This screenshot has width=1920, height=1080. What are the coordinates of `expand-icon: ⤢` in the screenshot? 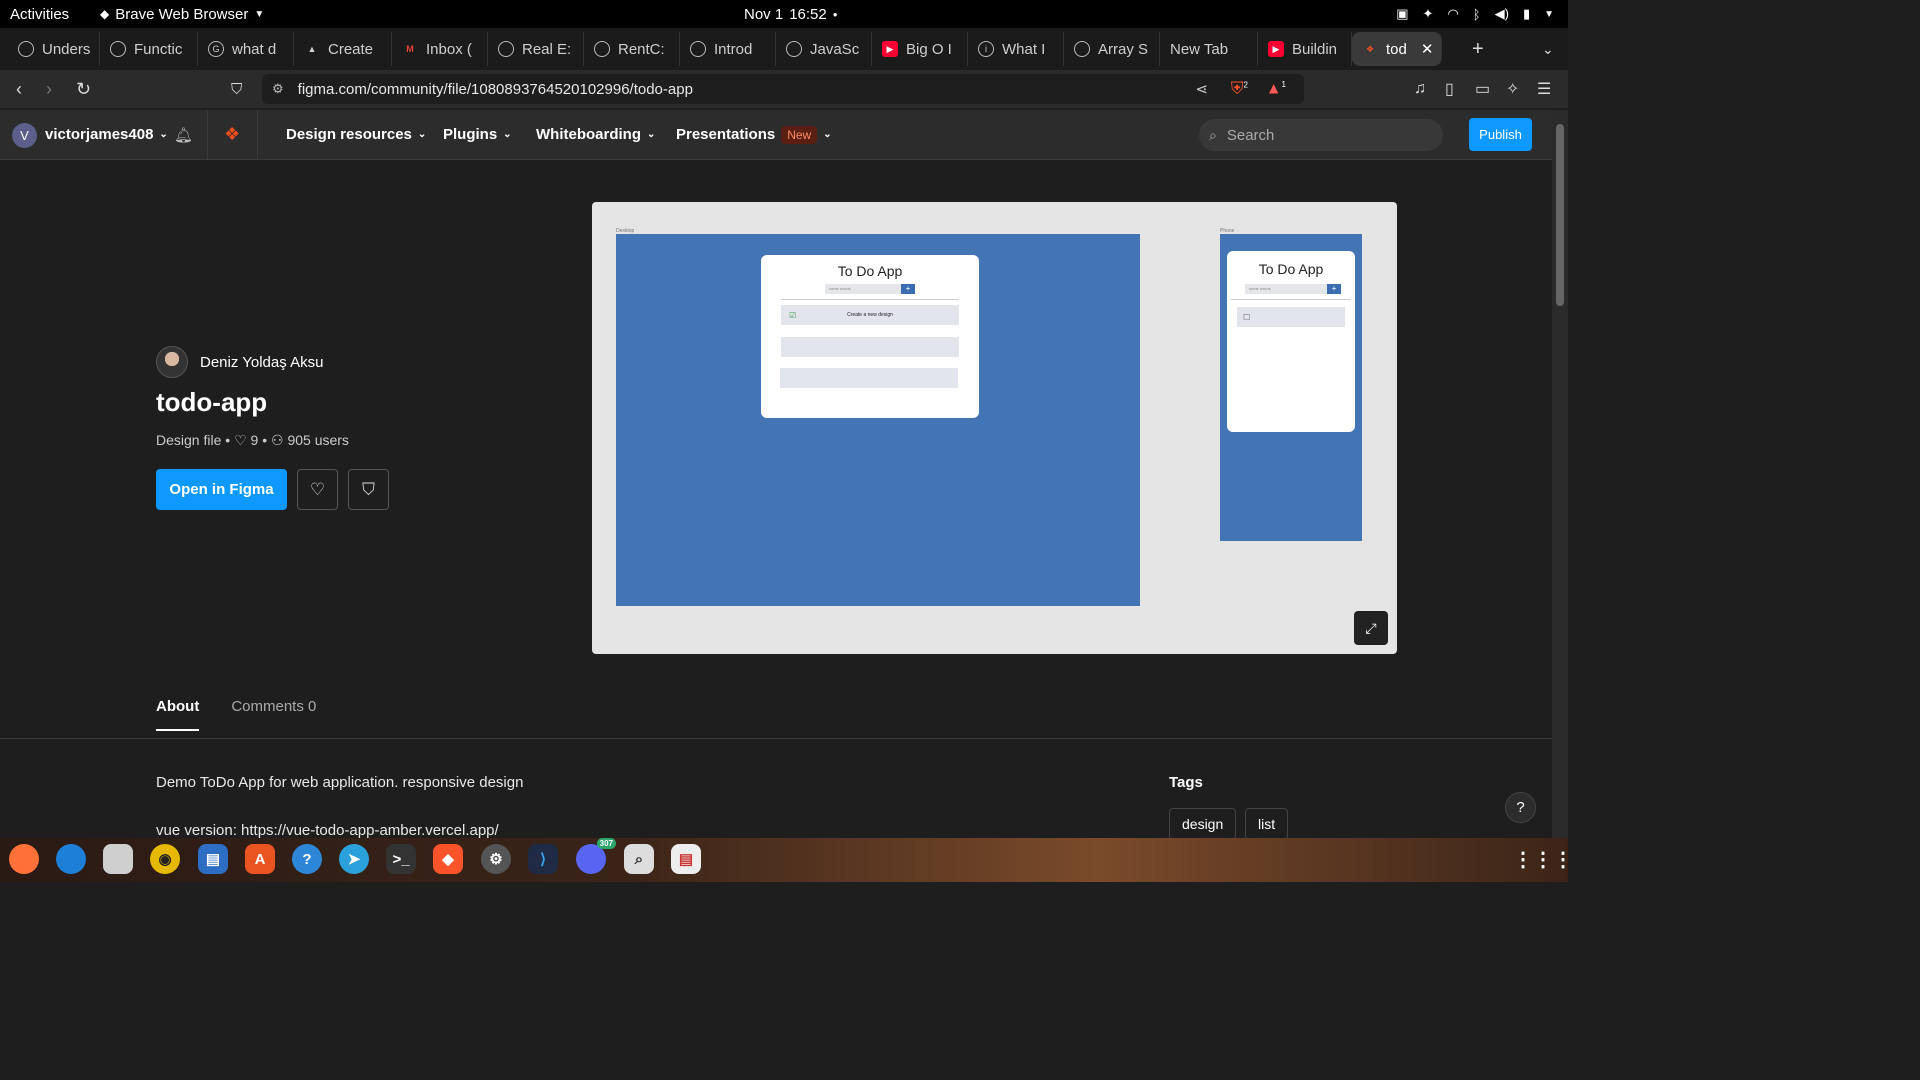 It's located at (1371, 628).